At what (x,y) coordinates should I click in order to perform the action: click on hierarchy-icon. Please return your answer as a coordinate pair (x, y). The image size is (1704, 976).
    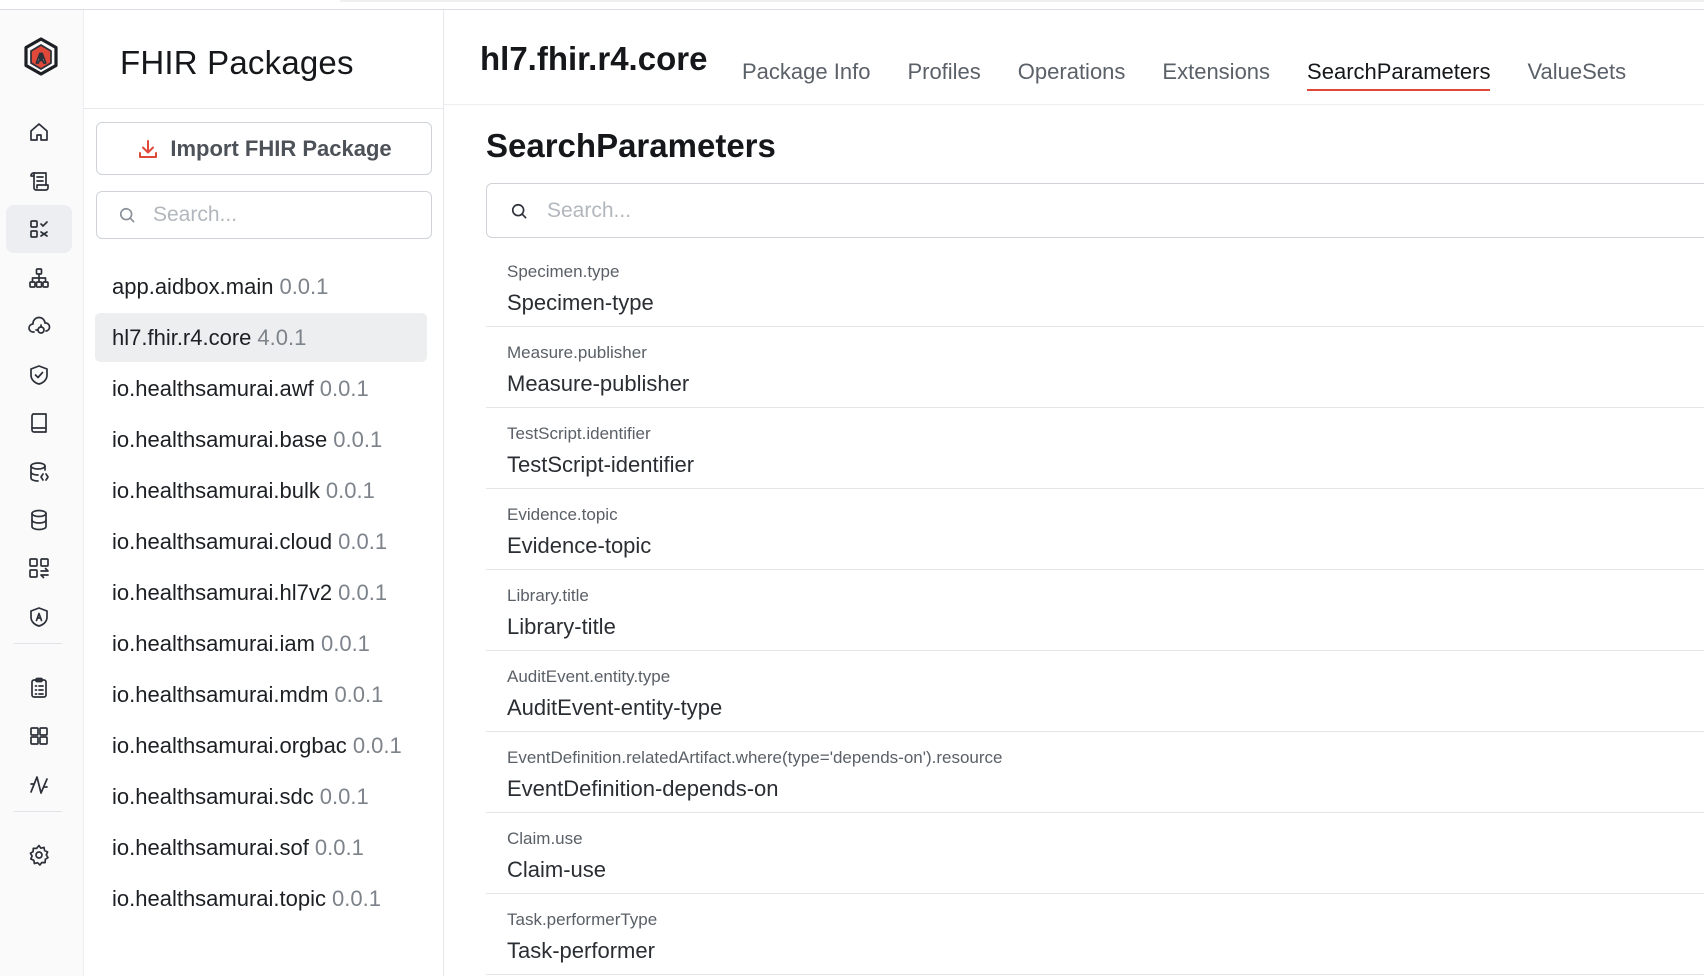
    Looking at the image, I should click on (39, 278).